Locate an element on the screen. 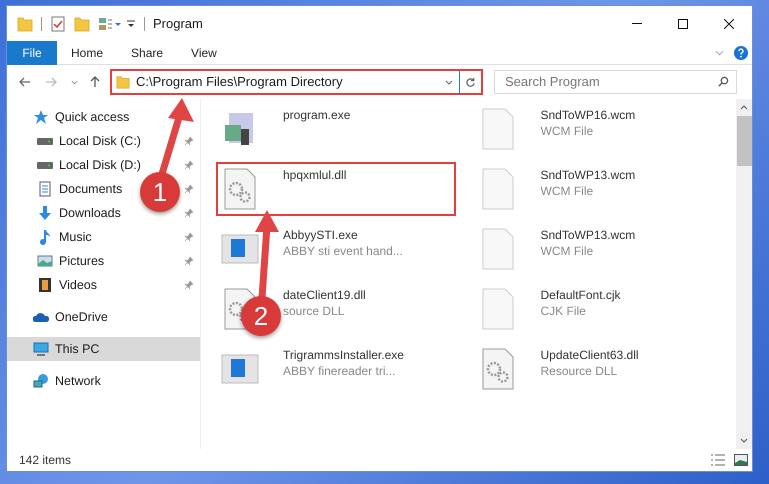 This screenshot has height=484, width=769. maximize-icon is located at coordinates (683, 23).